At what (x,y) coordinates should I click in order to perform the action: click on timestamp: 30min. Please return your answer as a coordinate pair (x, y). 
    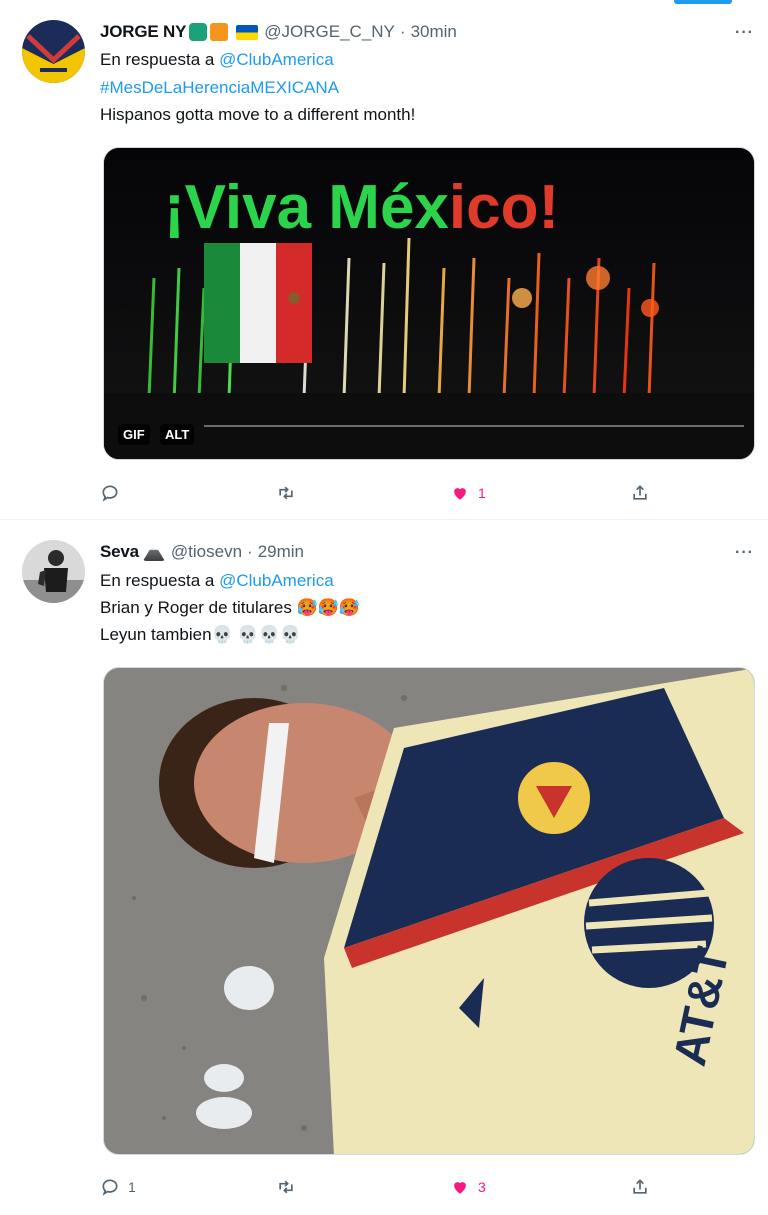
    Looking at the image, I should click on (434, 32).